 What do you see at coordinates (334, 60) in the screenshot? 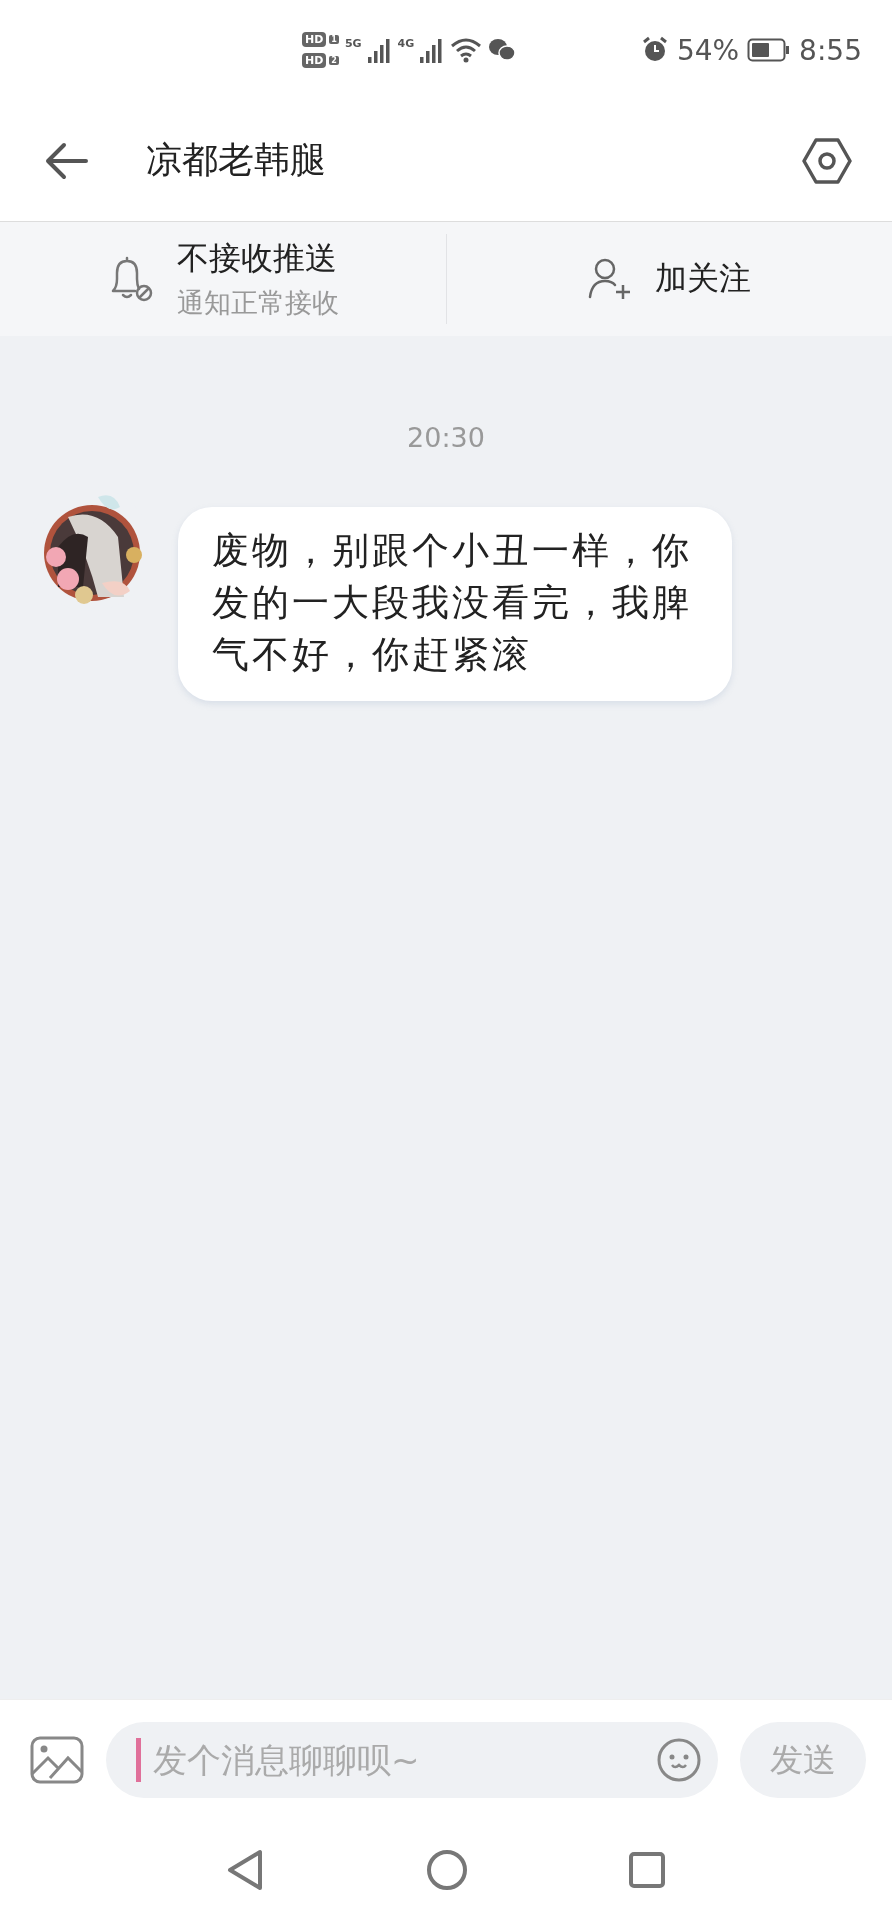
I see `sim-slot-badge: 2` at bounding box center [334, 60].